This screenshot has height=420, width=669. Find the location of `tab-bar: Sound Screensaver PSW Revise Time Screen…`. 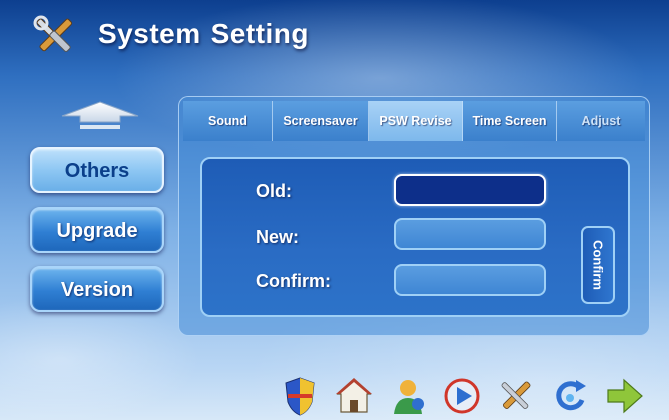

tab-bar: Sound Screensaver PSW Revise Time Screen… is located at coordinates (414, 121).